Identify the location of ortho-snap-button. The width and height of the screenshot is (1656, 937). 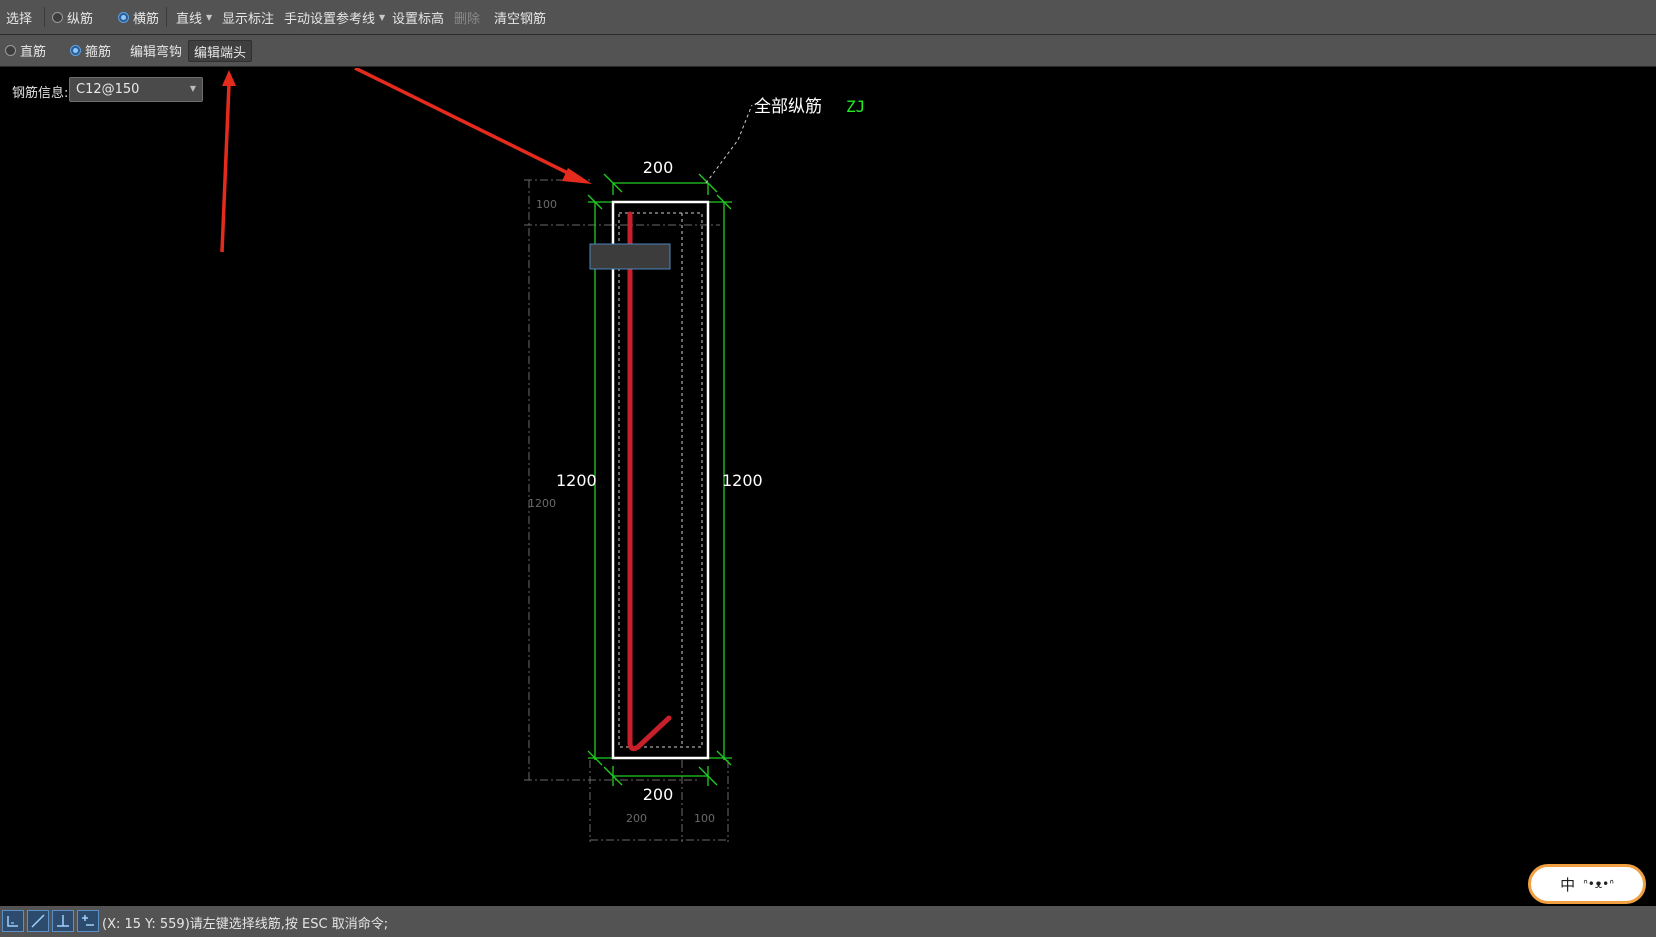
(13, 921).